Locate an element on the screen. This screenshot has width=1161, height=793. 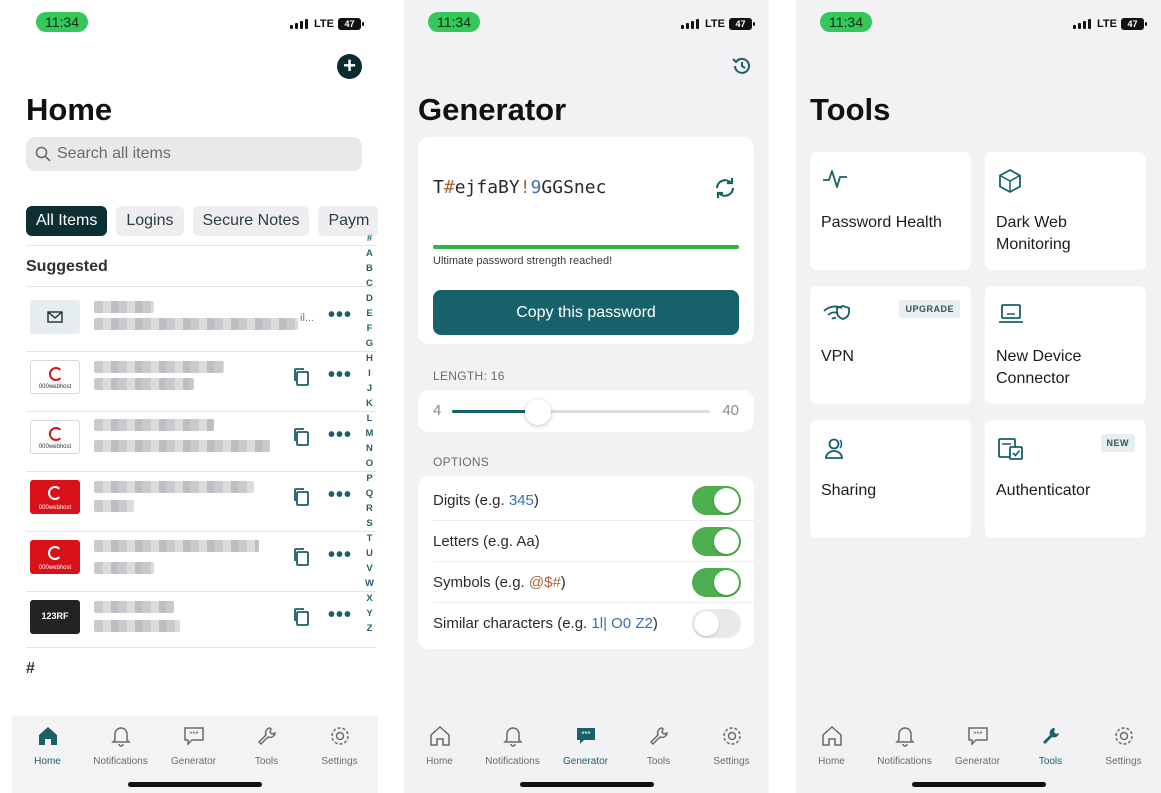
tool-authenticator: NEW Authenticator is located at coordinates (1065, 479).